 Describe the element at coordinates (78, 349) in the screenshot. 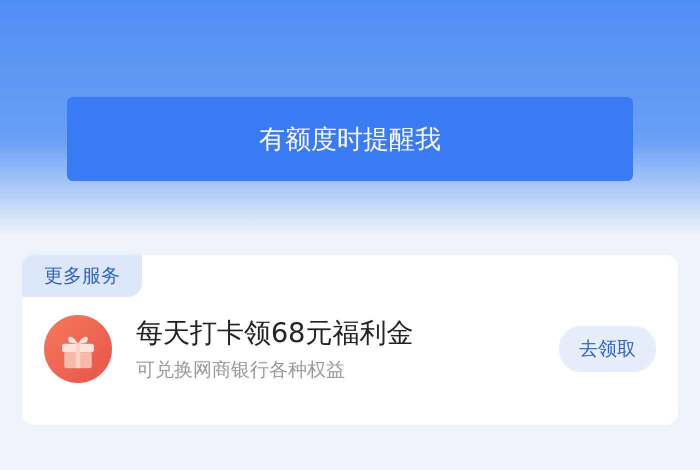

I see `gift-icon` at that location.